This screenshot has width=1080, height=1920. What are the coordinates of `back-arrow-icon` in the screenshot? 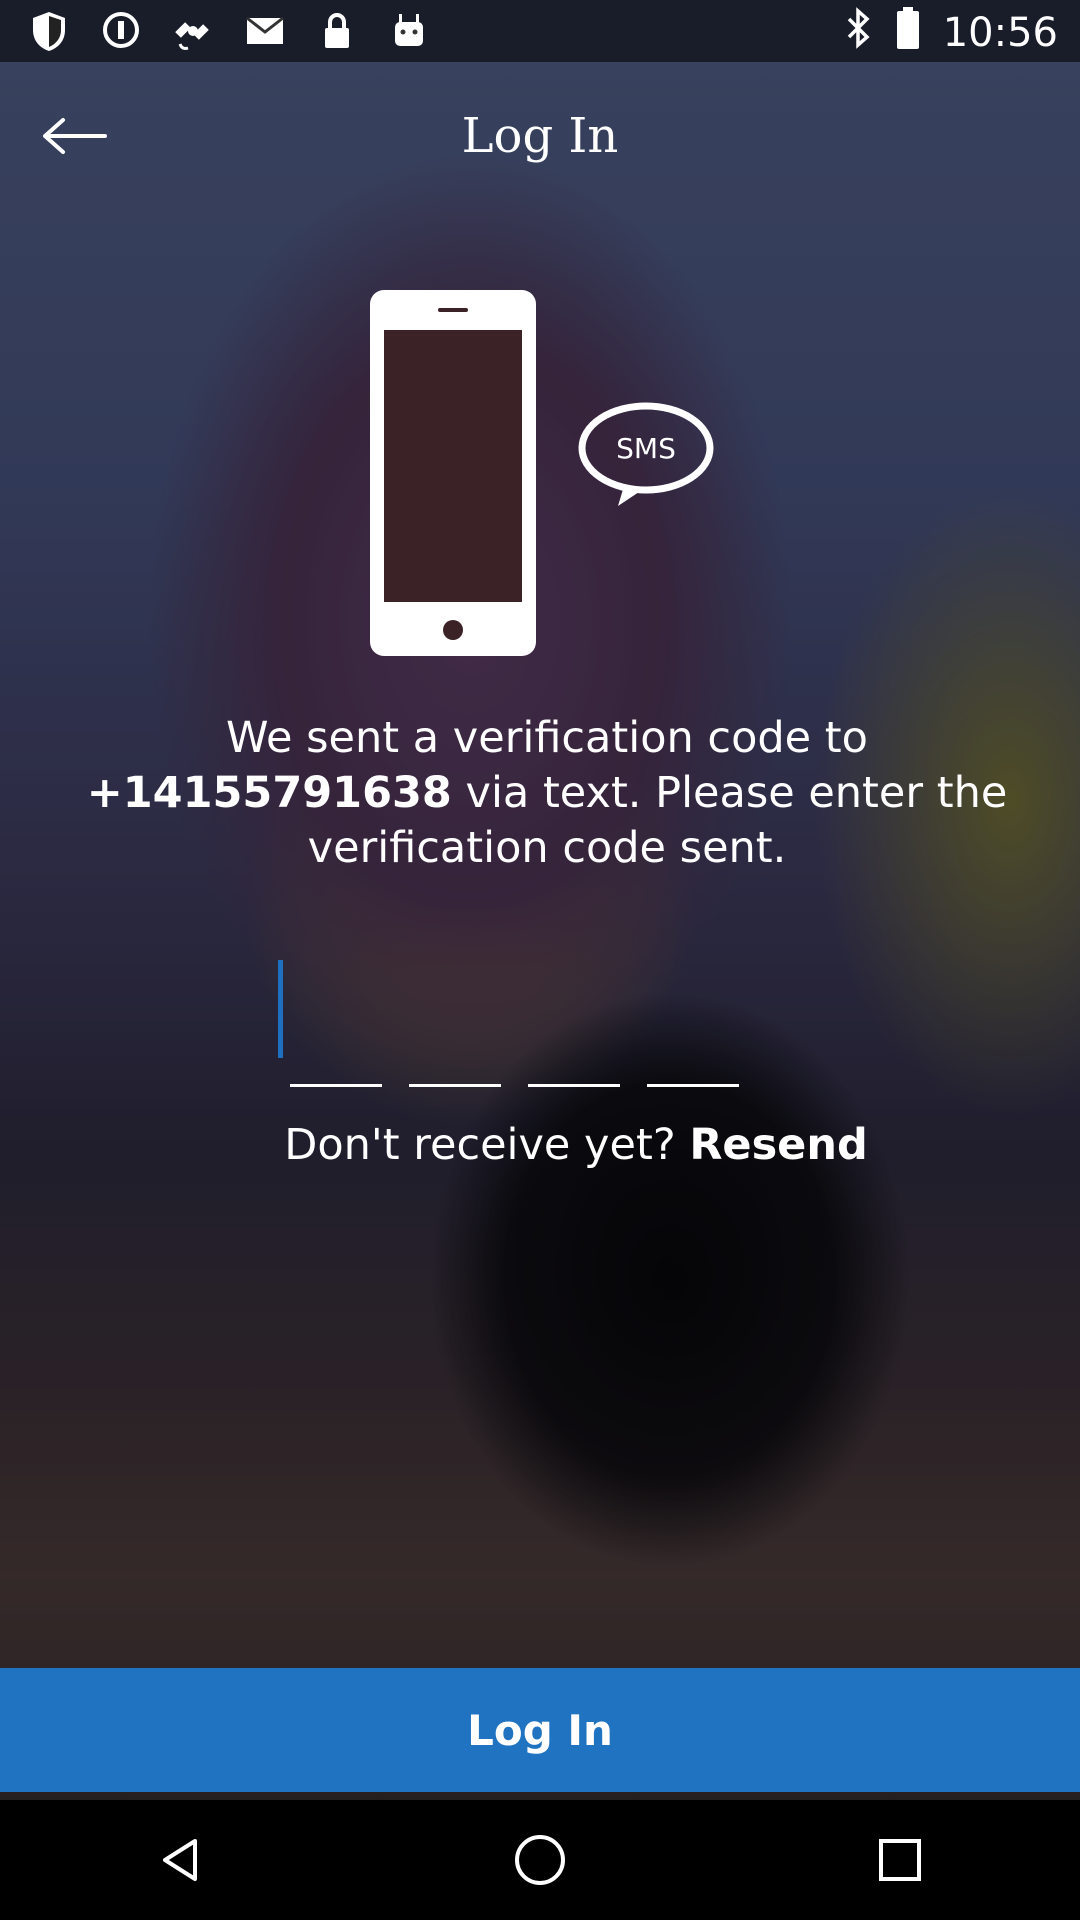 It's located at (75, 136).